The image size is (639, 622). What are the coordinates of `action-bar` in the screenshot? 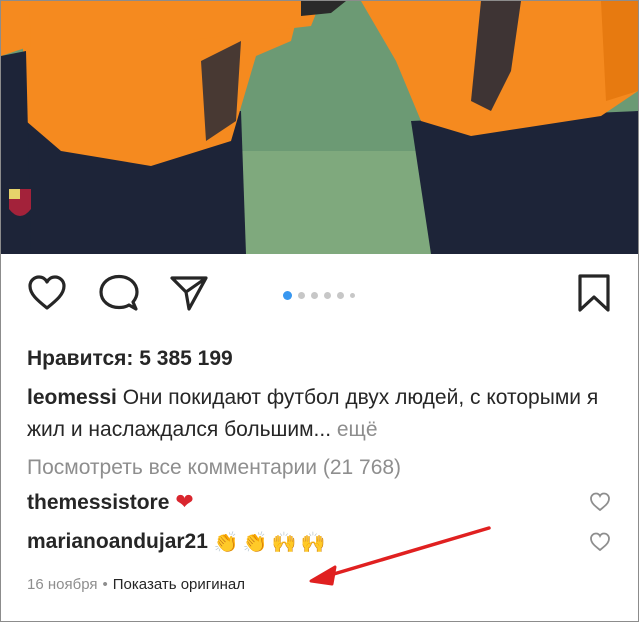 It's located at (319, 297).